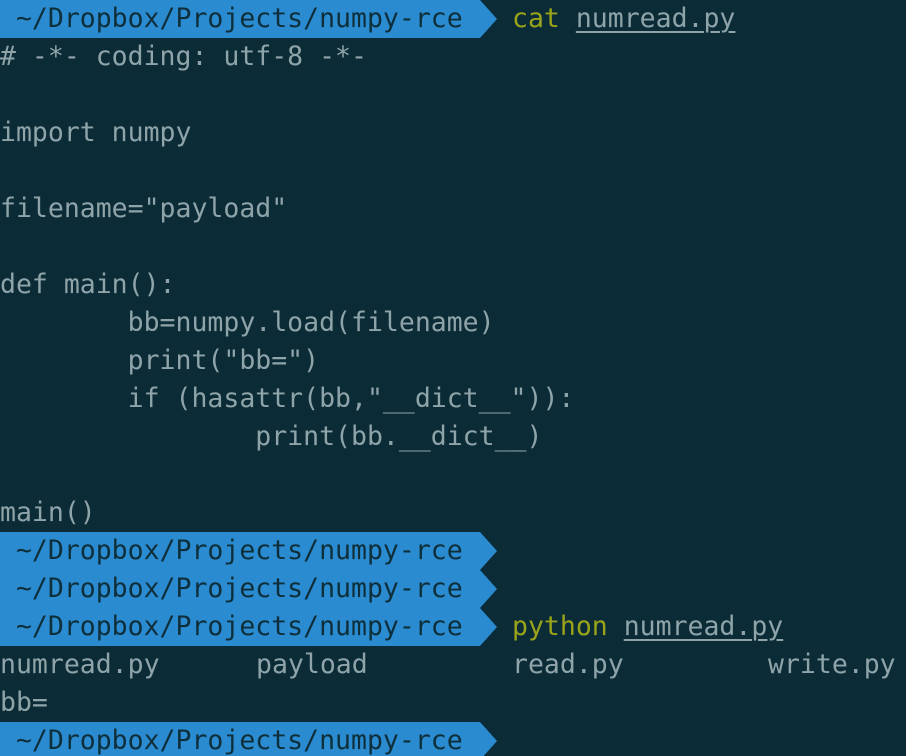 The image size is (906, 756). What do you see at coordinates (80, 664) in the screenshot?
I see `file-entry: numread.py` at bounding box center [80, 664].